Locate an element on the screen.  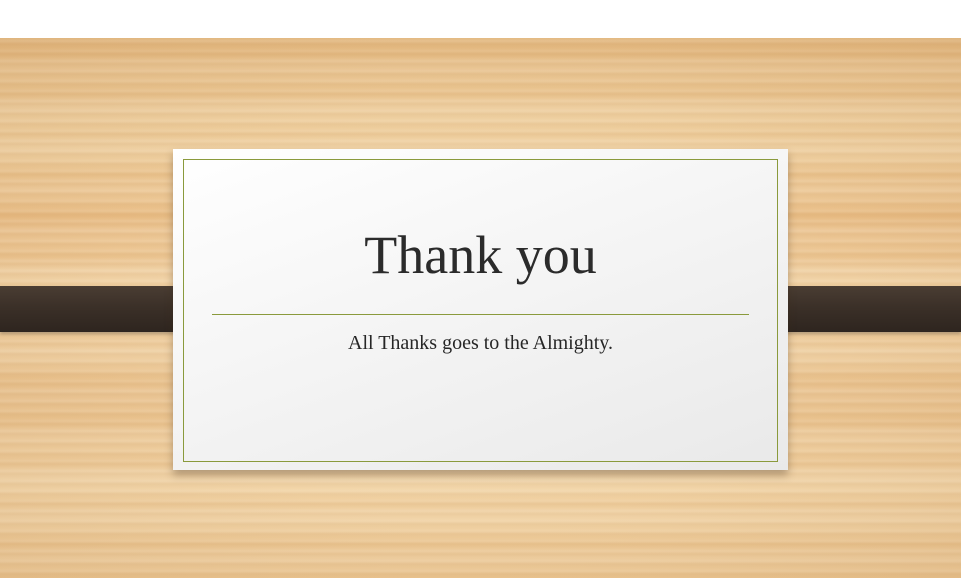
title-divider is located at coordinates (480, 314).